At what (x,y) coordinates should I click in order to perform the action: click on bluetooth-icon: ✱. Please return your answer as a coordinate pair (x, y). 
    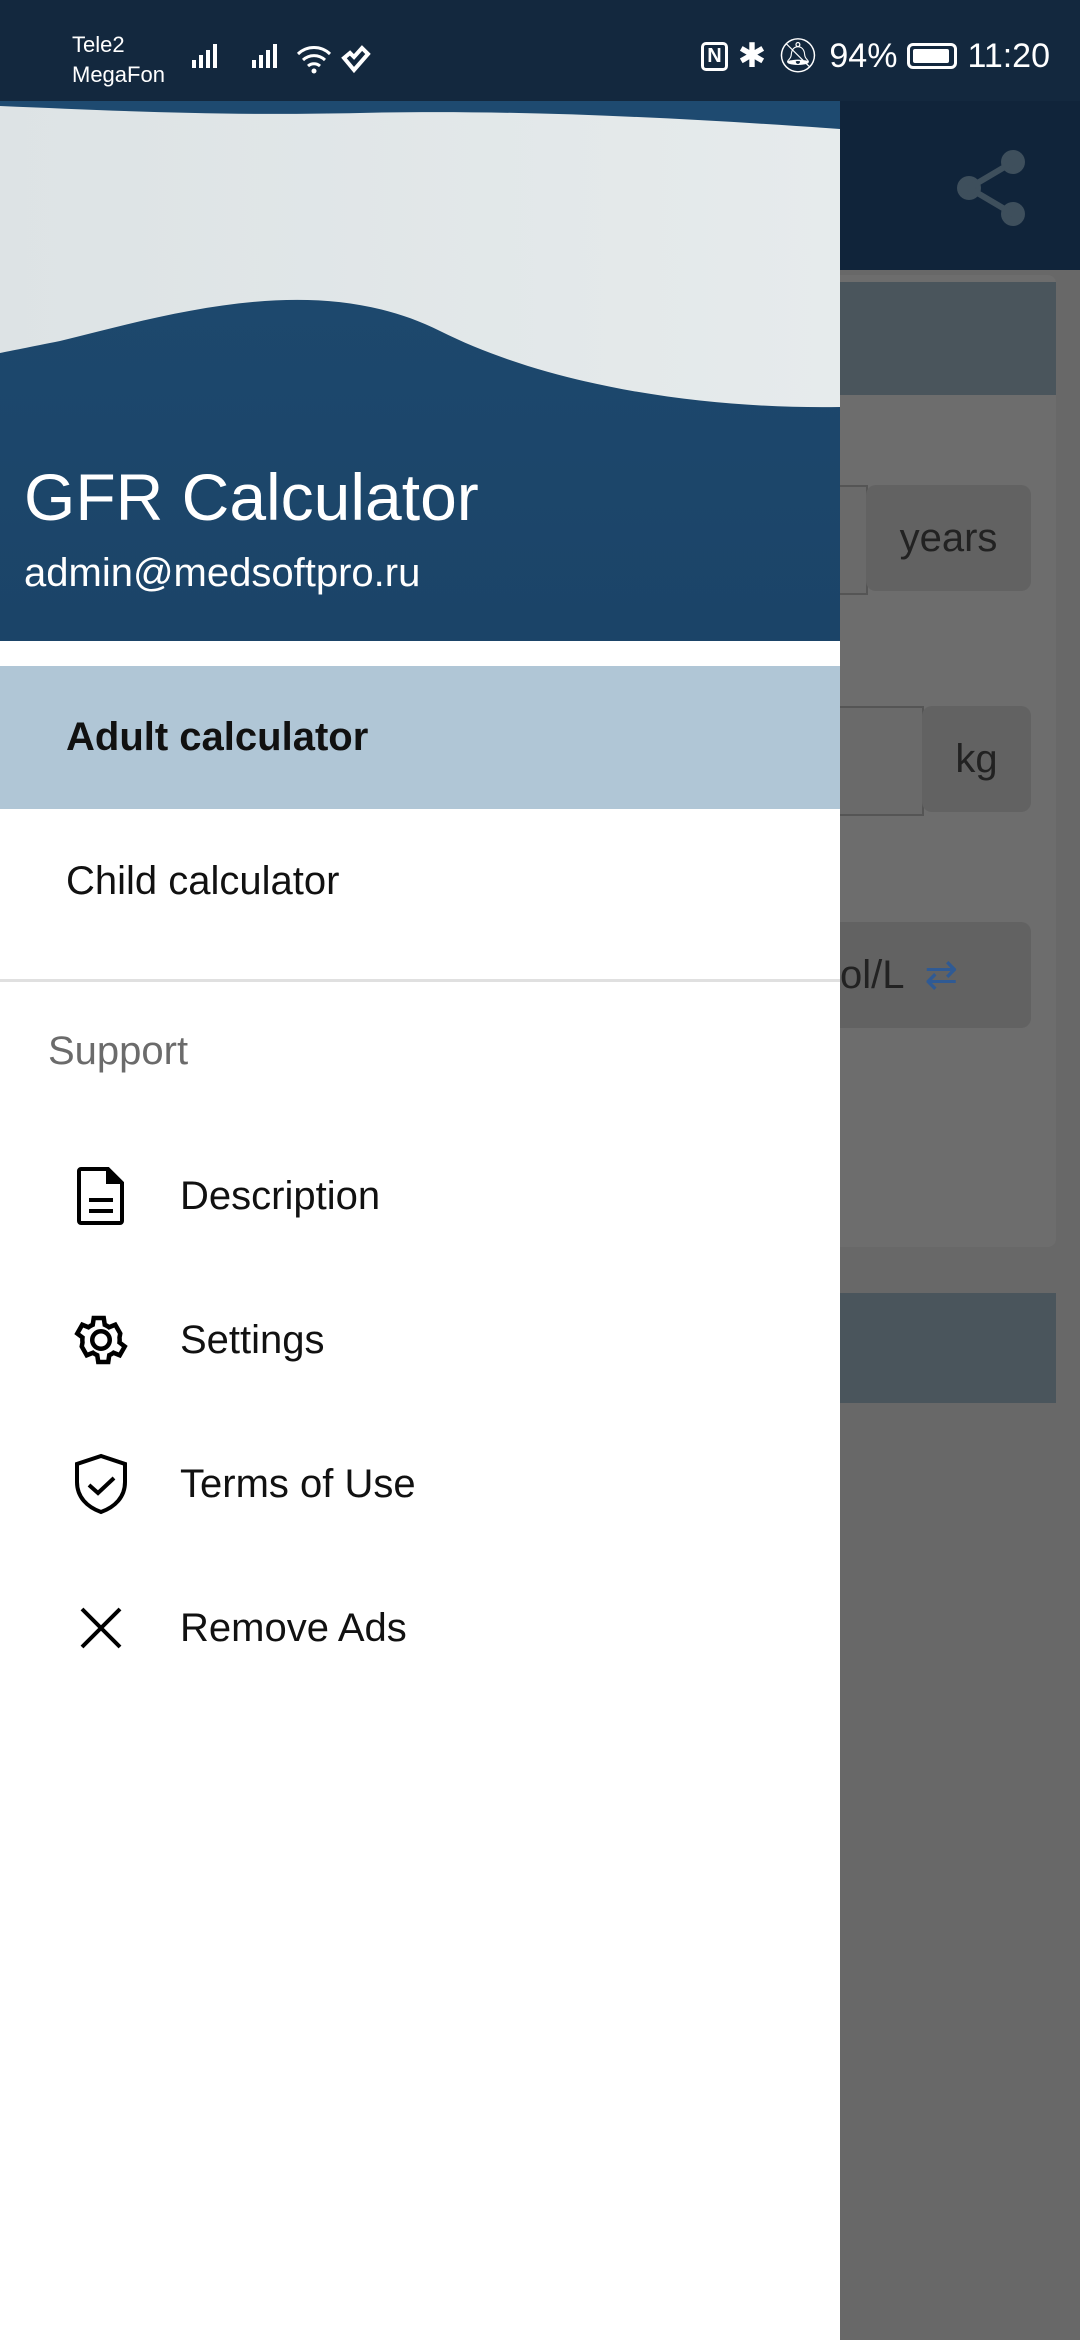
    Looking at the image, I should click on (752, 56).